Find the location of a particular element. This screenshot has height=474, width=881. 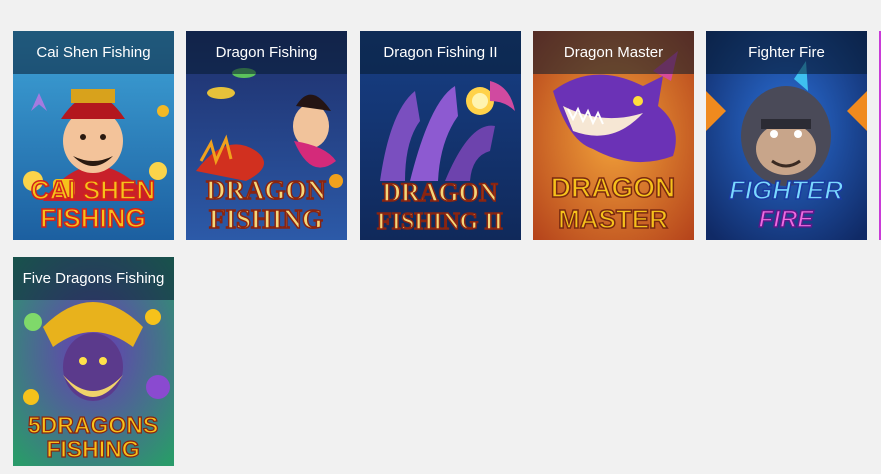

svg-text: MASTER is located at coordinates (613, 219).